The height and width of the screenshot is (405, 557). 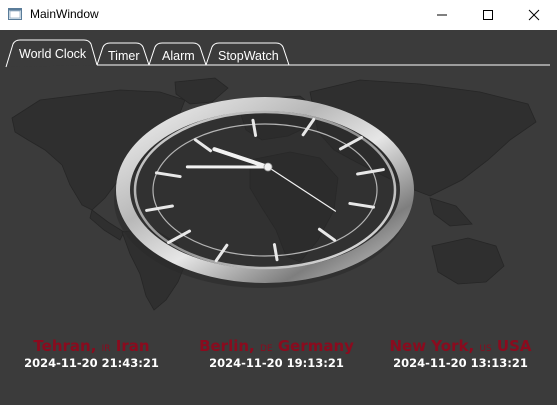 What do you see at coordinates (451, 212) in the screenshot?
I see `map-southeast-asia` at bounding box center [451, 212].